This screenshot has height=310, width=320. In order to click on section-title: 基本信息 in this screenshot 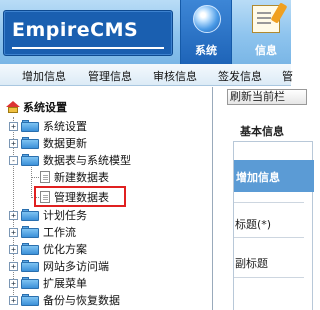, I will do `click(262, 131)`.